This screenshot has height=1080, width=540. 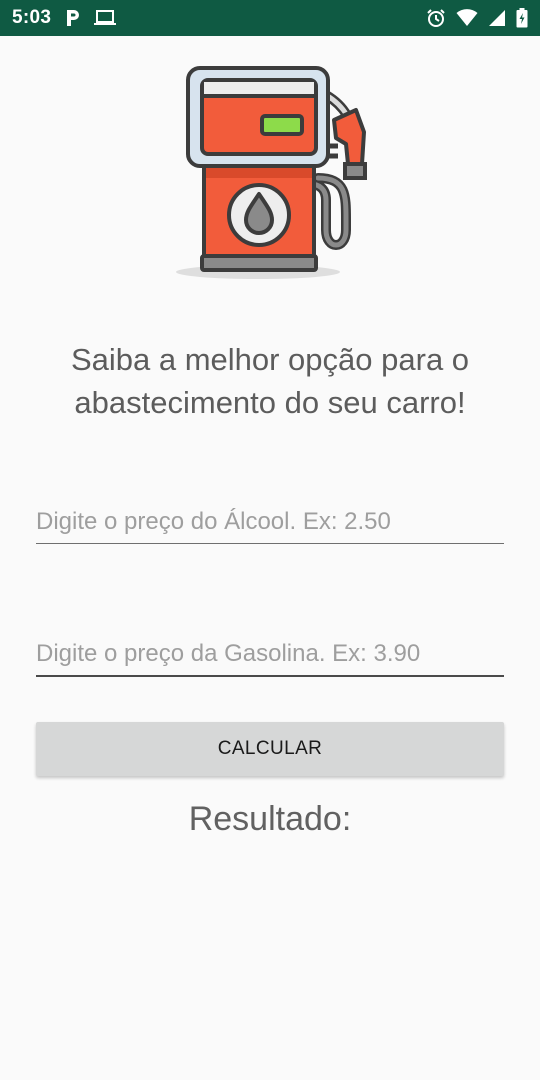 I want to click on signal-icon, so click(x=497, y=18).